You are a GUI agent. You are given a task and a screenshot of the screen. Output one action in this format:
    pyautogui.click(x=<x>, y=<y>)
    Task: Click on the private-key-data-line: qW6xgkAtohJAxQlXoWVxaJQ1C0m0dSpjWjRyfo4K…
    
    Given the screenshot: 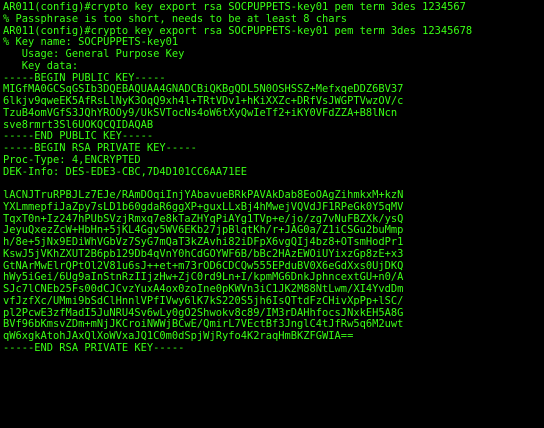 What is the action you would take?
    pyautogui.click(x=178, y=336)
    